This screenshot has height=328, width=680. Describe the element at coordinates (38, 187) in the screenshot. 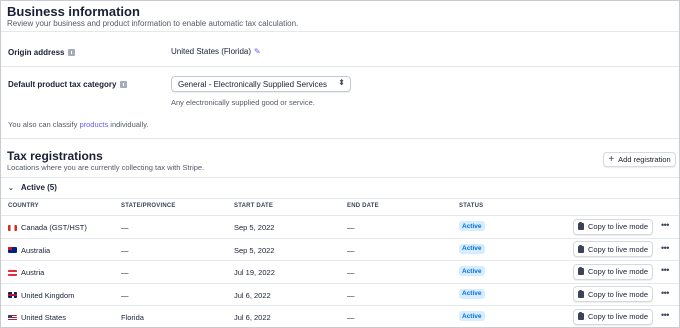

I see `active-group-label: Active (5)` at that location.